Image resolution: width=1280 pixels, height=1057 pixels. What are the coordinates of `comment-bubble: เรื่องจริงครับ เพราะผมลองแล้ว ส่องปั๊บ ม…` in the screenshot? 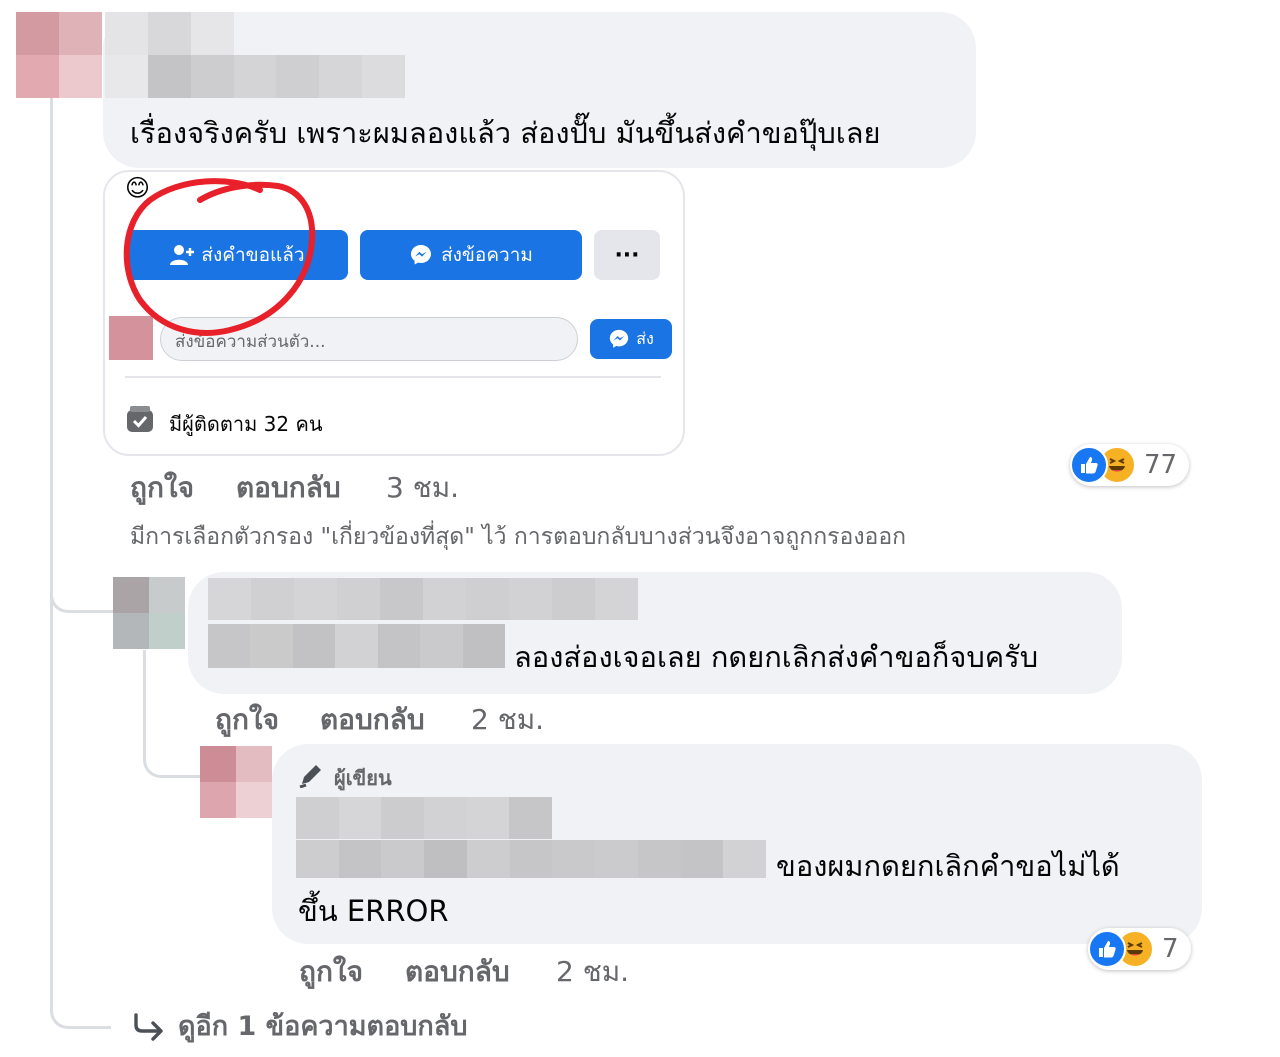 It's located at (539, 90).